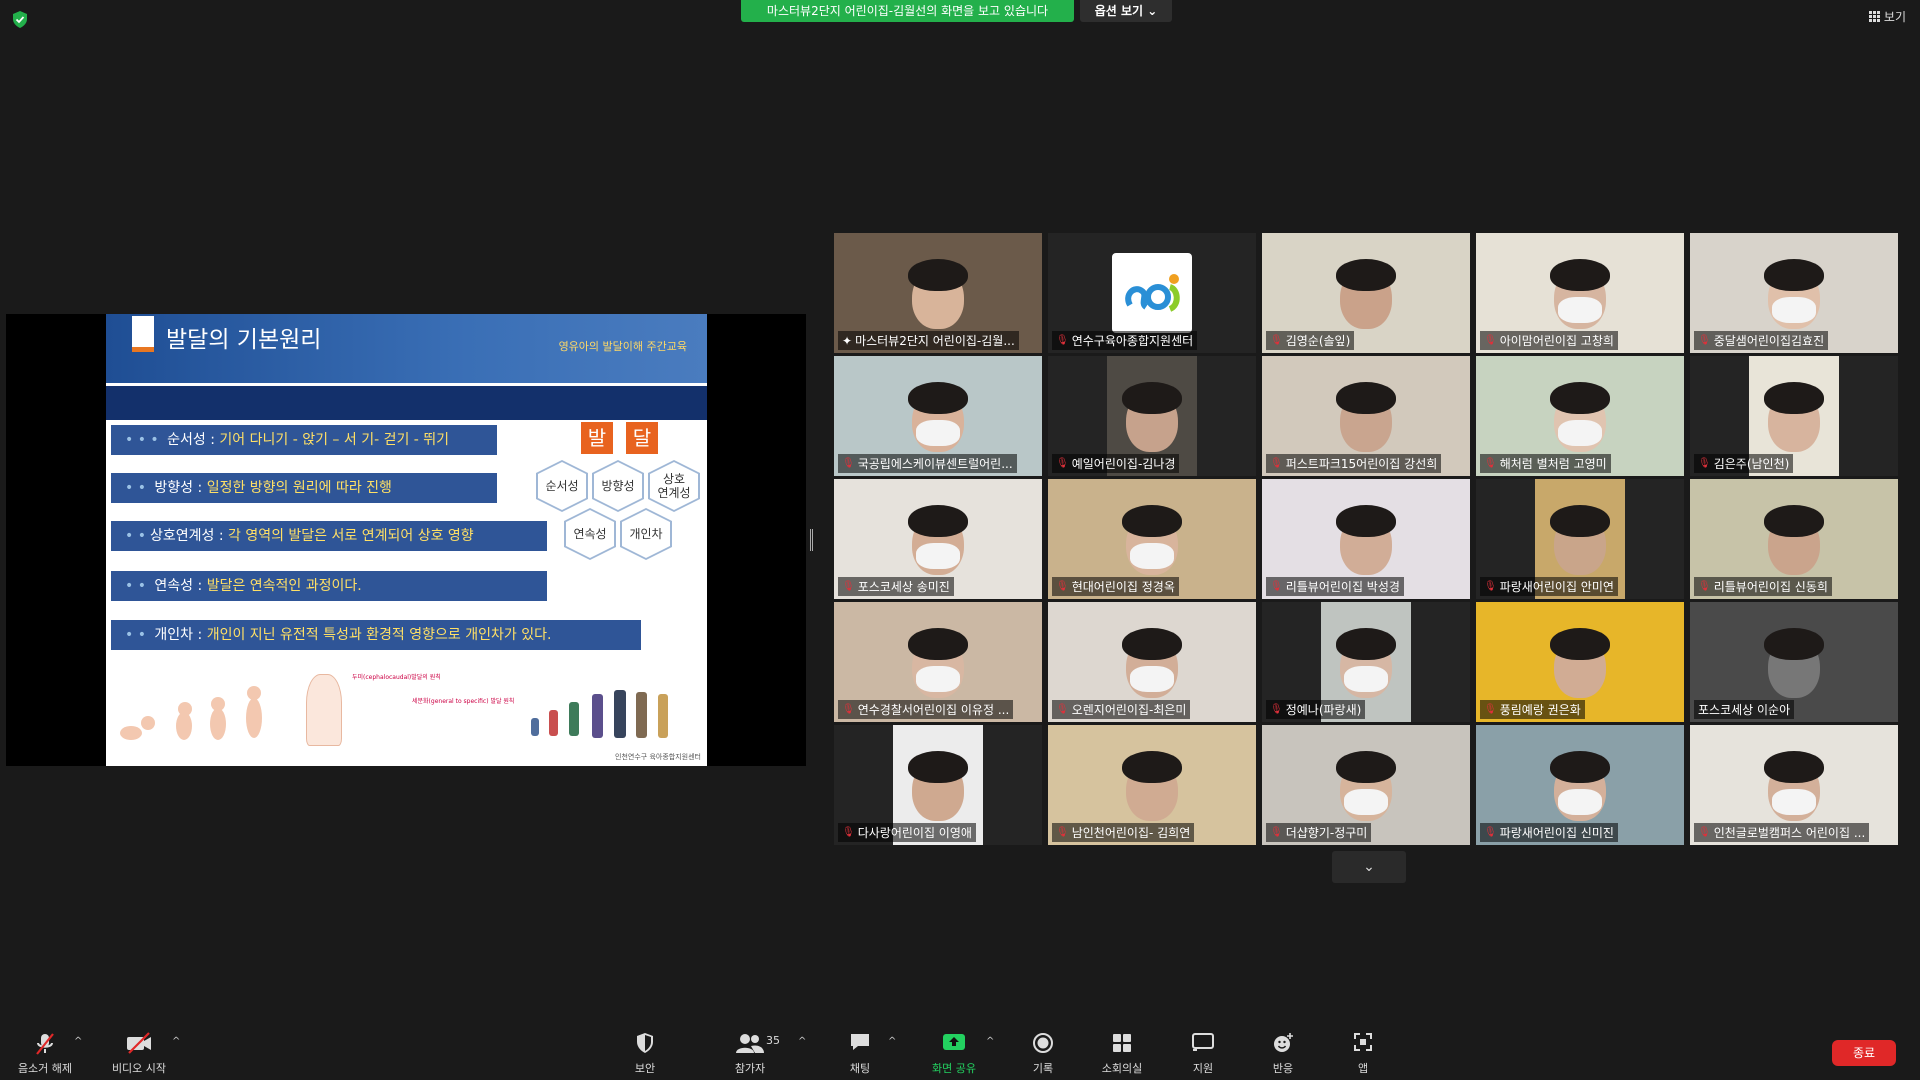  I want to click on participant-tile: 🎙 김은주(남인천), so click(1794, 416).